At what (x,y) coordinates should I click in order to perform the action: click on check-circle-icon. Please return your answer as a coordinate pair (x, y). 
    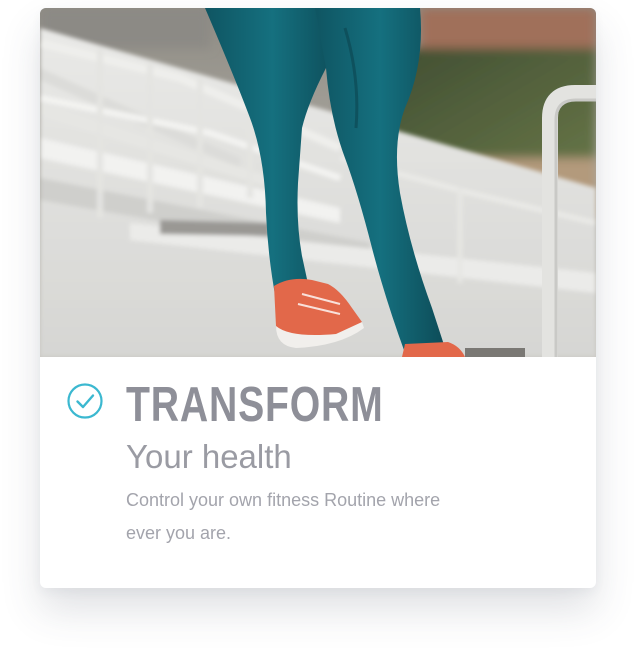
    Looking at the image, I should click on (85, 401).